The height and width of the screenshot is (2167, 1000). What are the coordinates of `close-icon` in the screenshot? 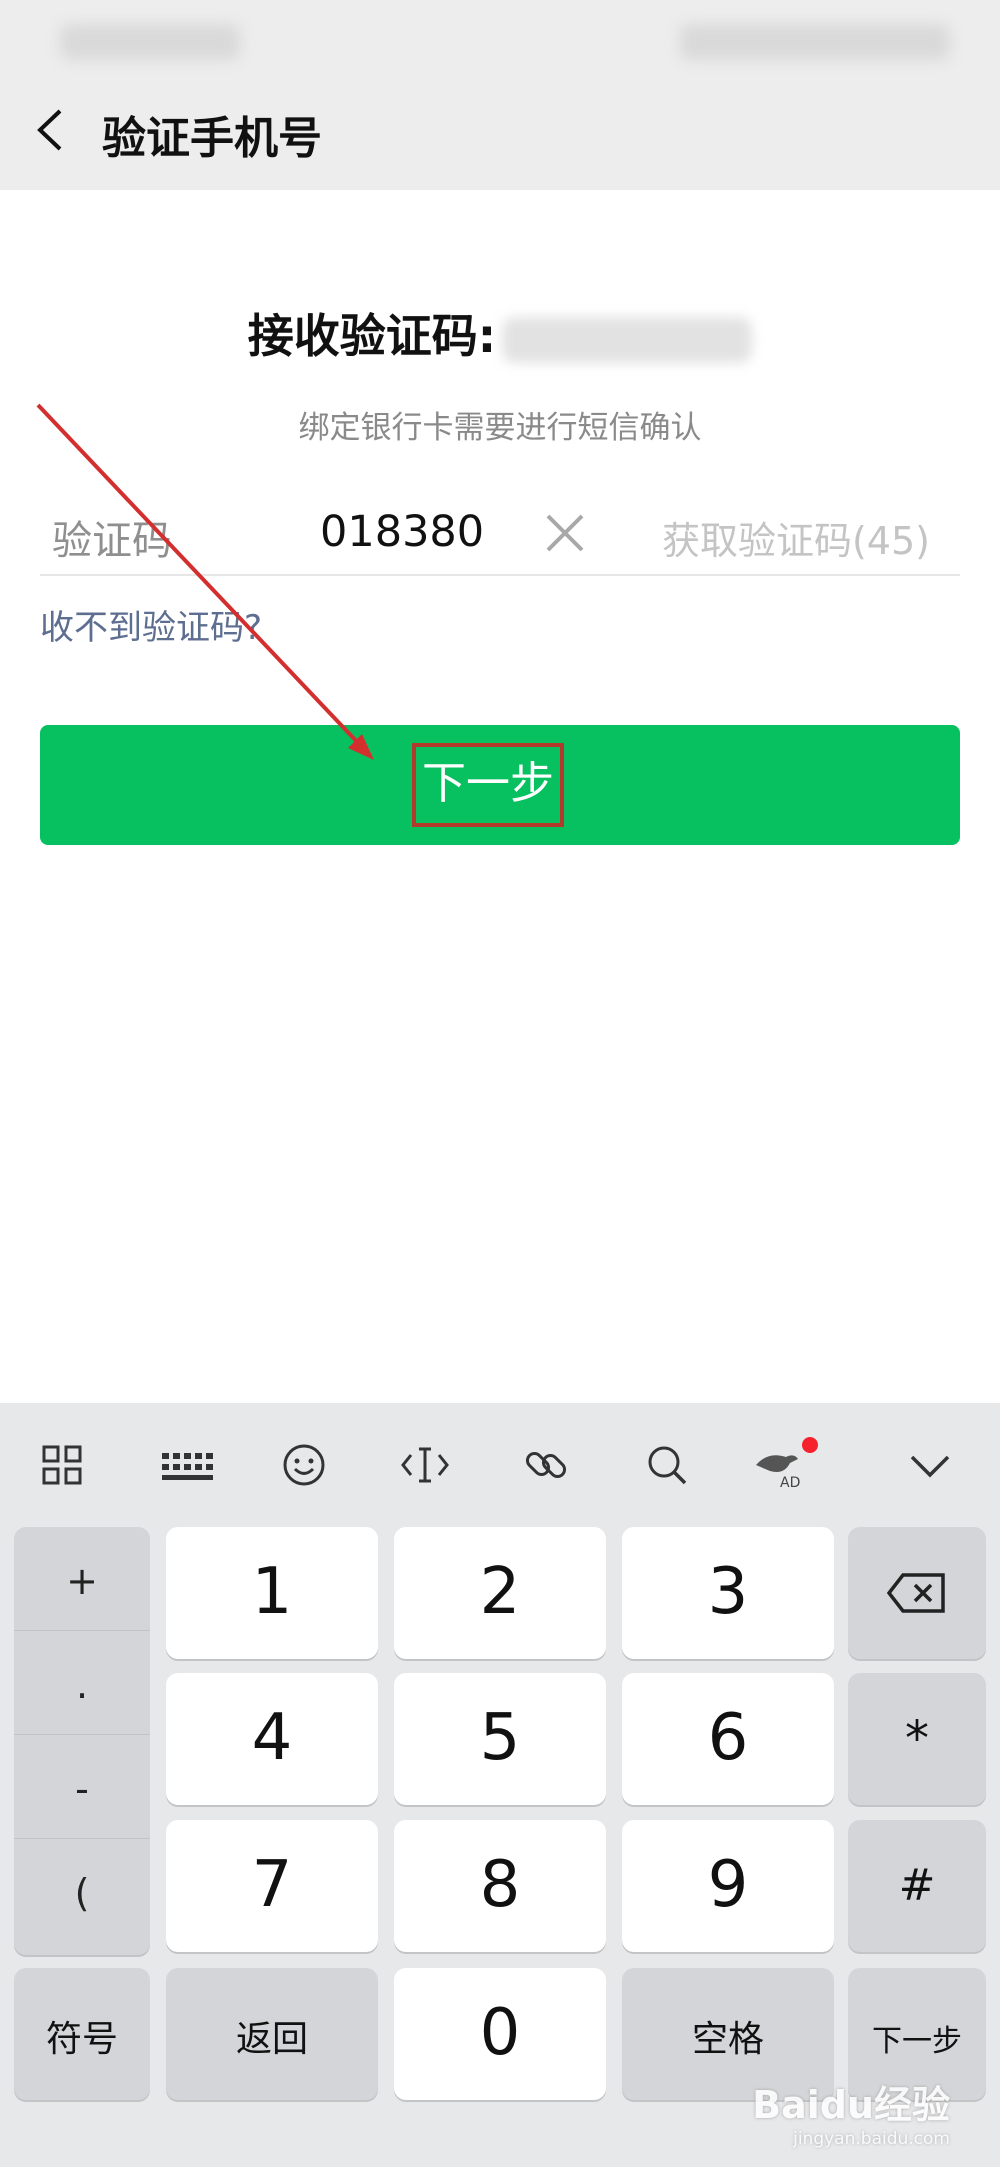 It's located at (565, 533).